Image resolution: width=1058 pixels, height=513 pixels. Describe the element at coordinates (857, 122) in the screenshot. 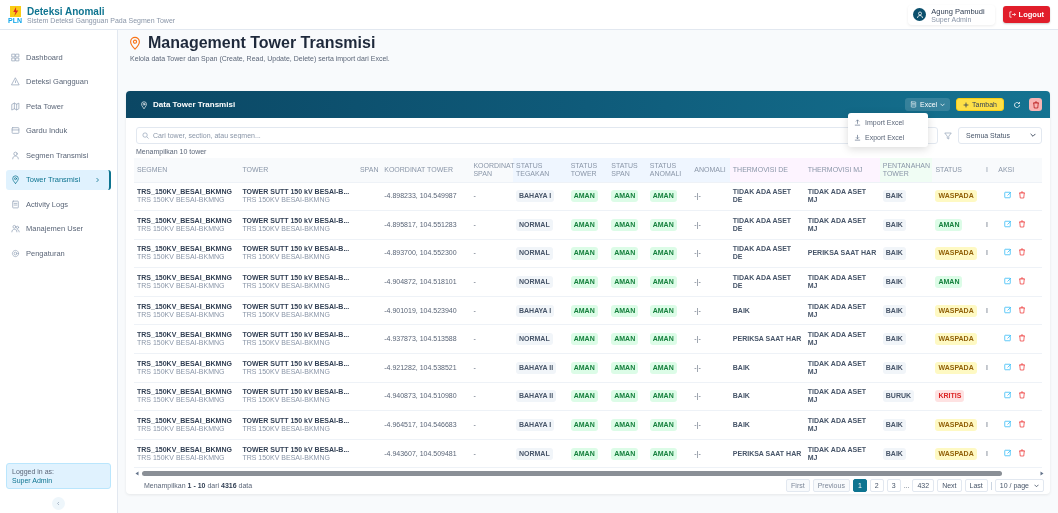

I see `upload-icon` at that location.